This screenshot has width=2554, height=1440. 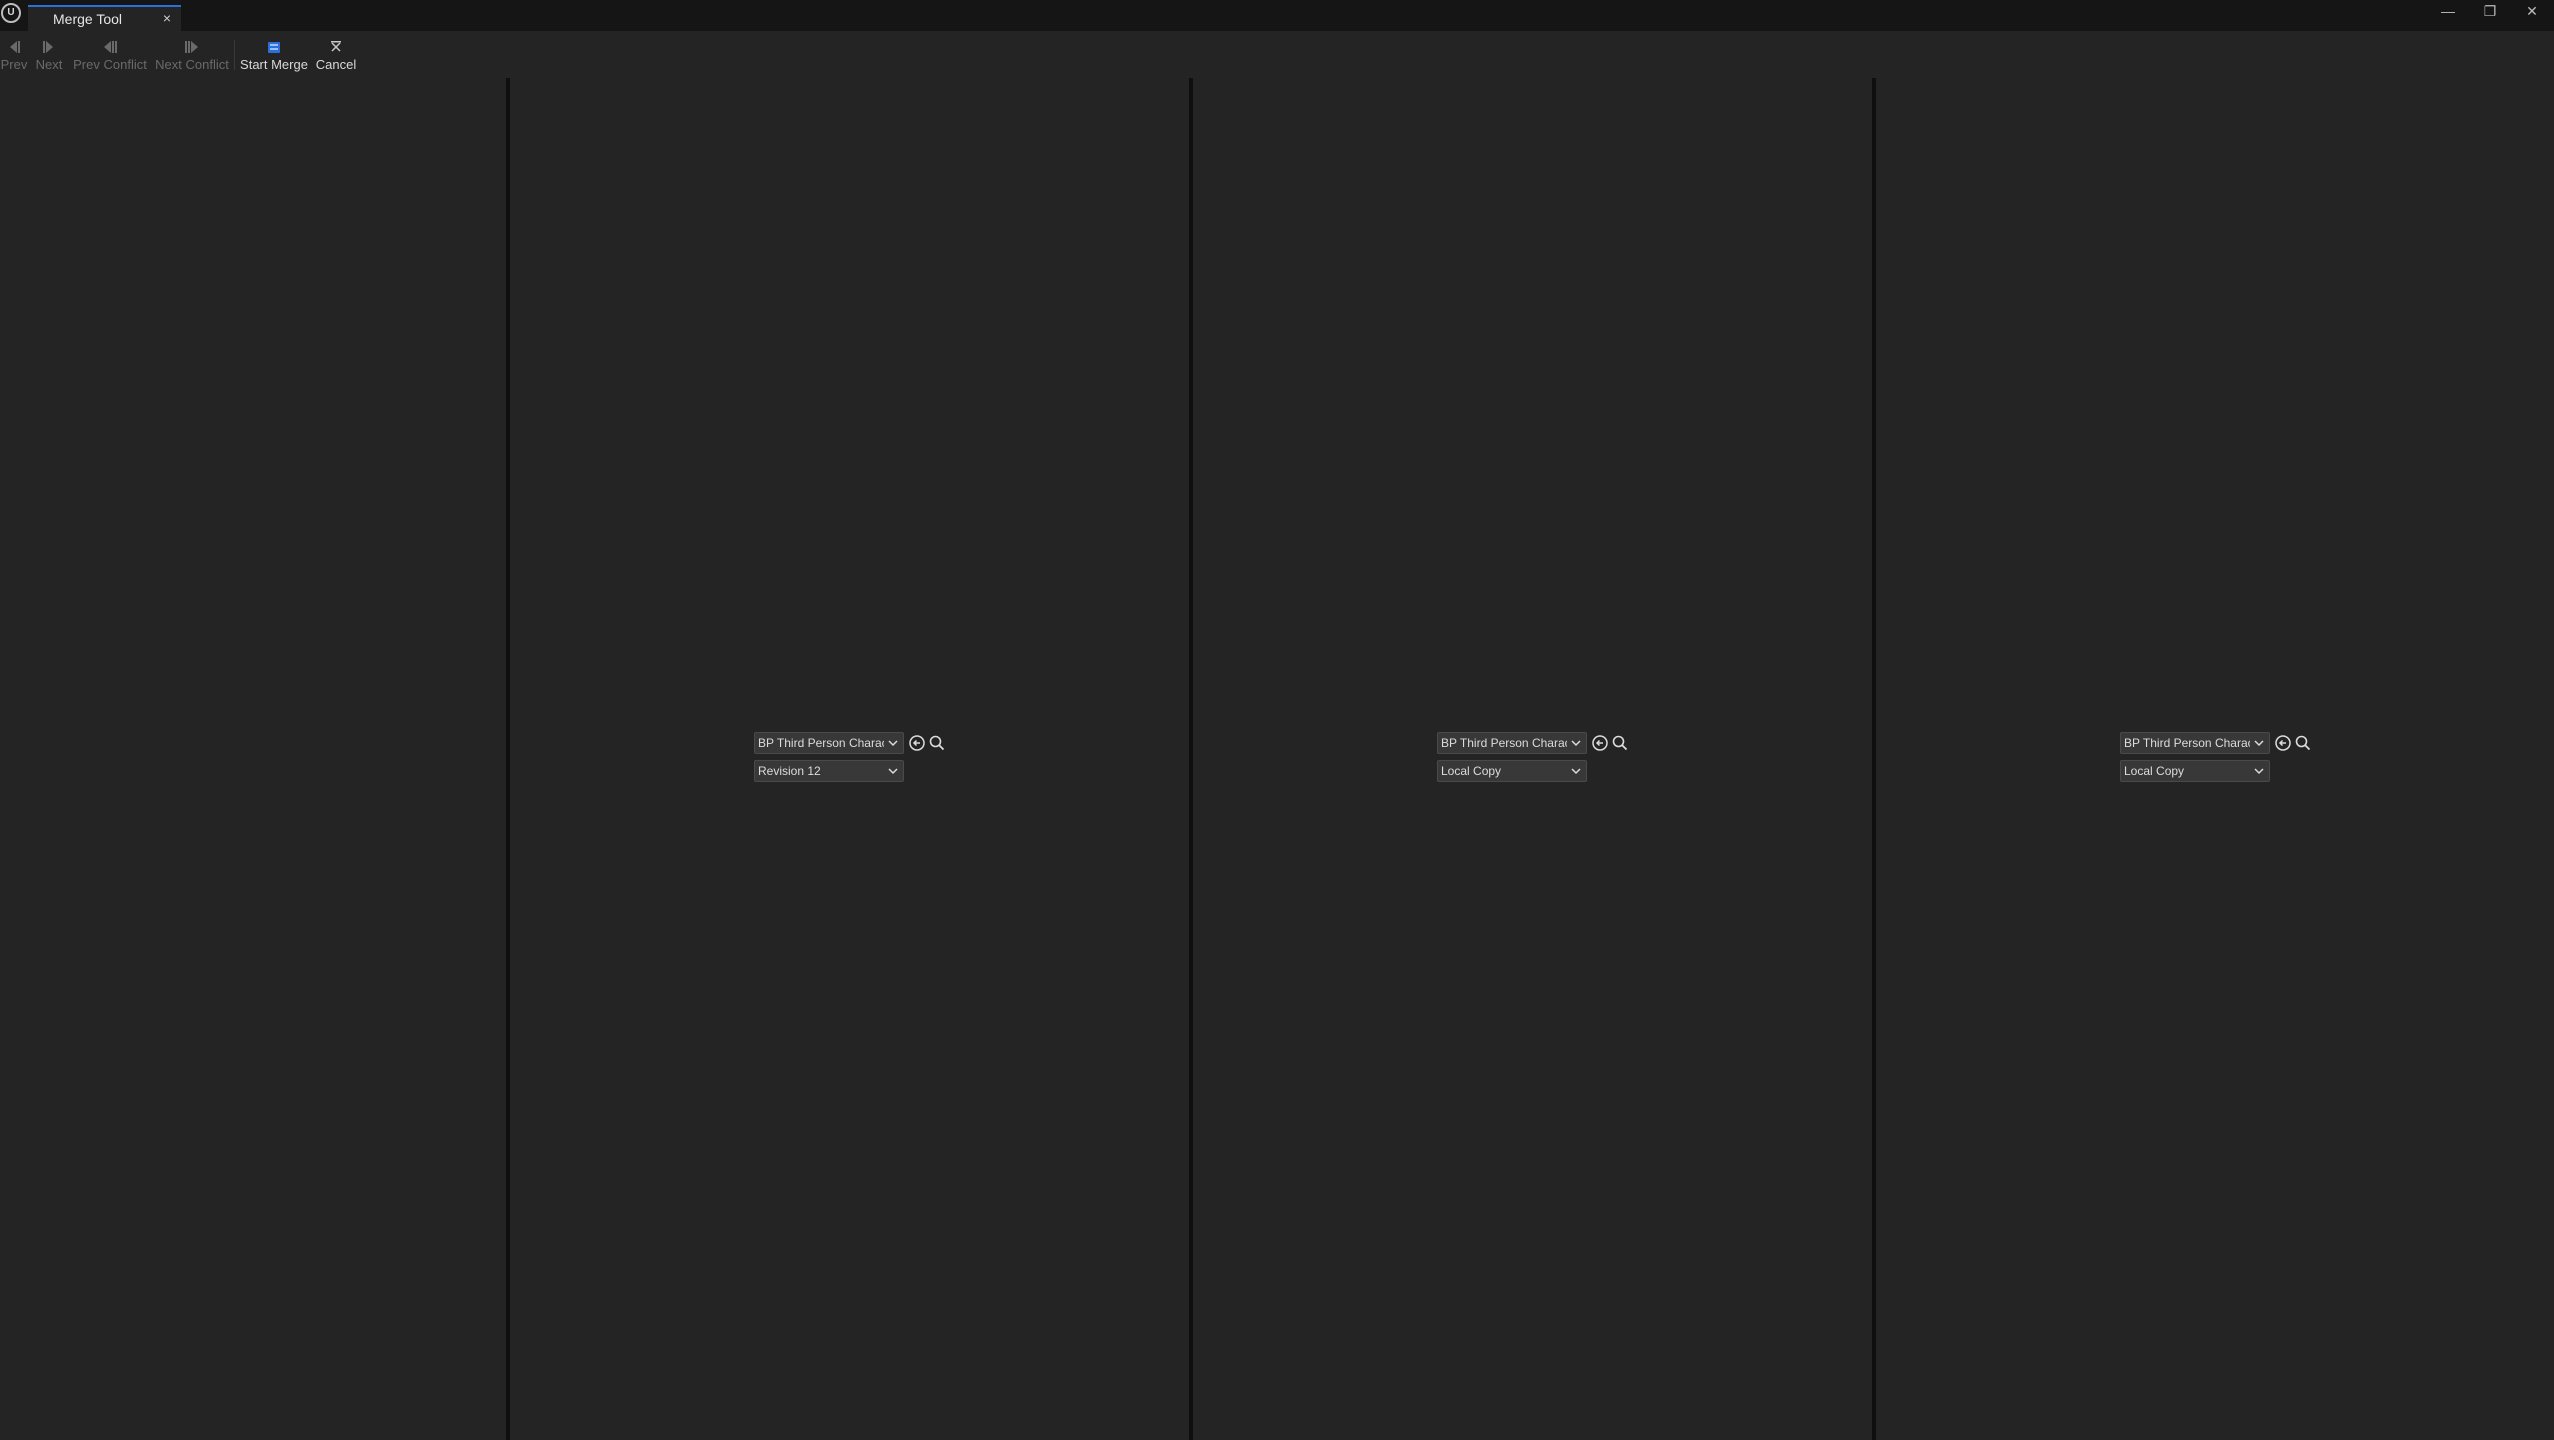 I want to click on toolbar, so click(x=1277, y=54).